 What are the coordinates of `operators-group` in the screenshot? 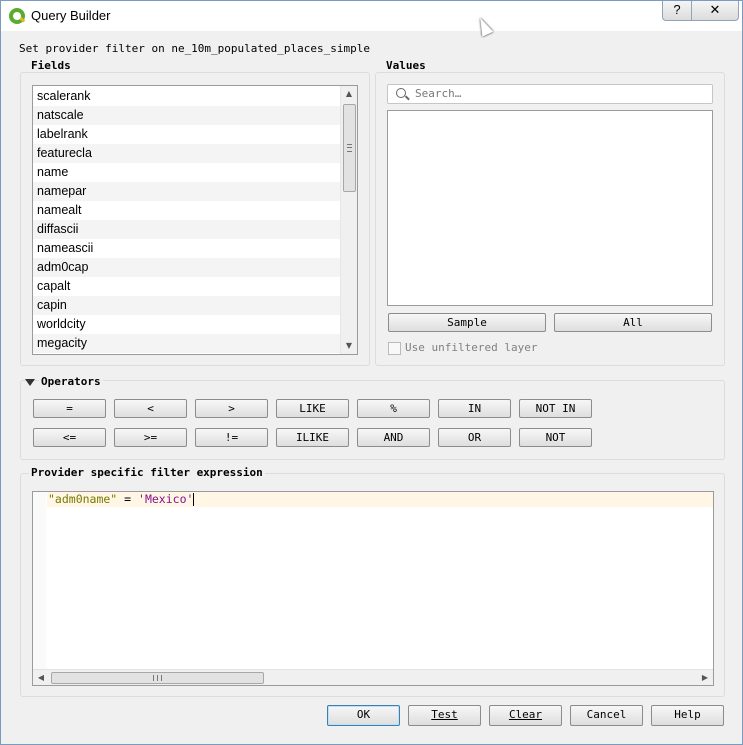 It's located at (372, 420).